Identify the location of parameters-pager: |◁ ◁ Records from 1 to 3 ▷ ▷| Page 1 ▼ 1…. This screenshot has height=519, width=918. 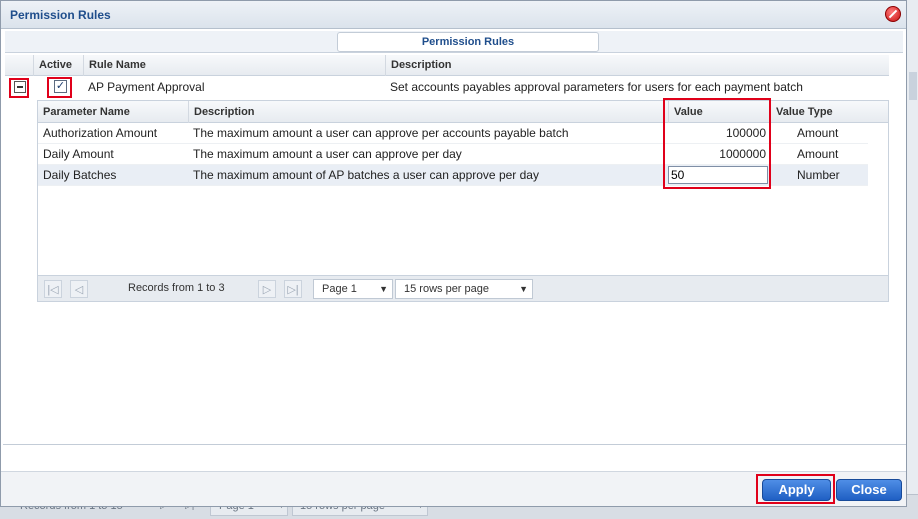
(463, 288).